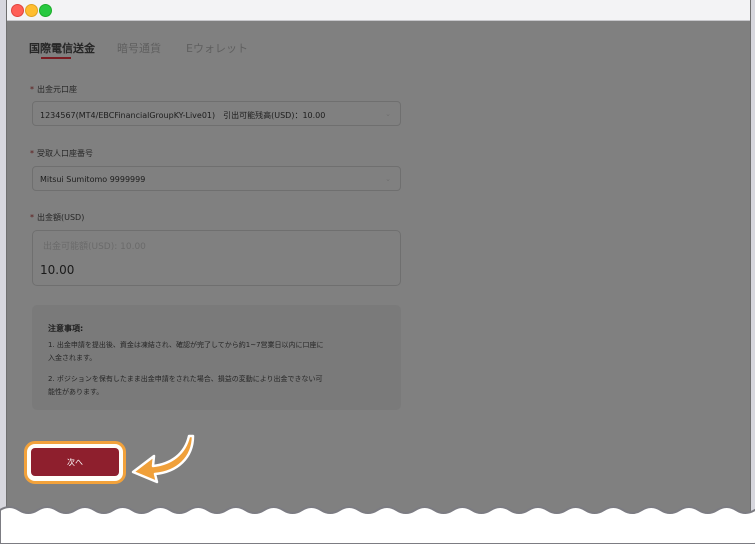 This screenshot has height=544, width=755. I want to click on source-account-label: * 出金元口座, so click(53, 89).